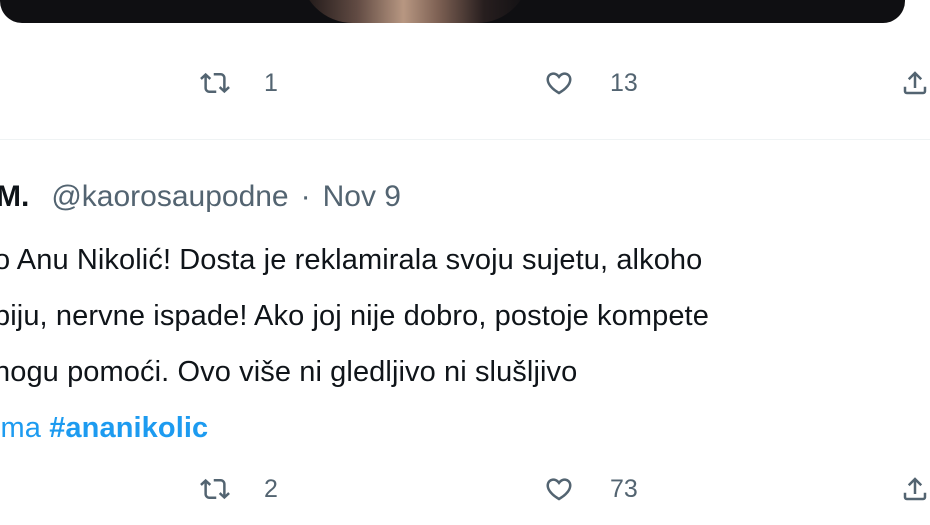 The width and height of the screenshot is (930, 525). I want to click on like-count: 73, so click(624, 489).